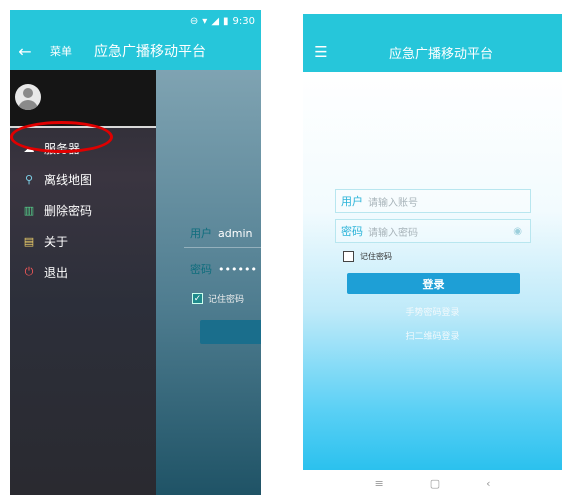 This screenshot has width=564, height=500. What do you see at coordinates (197, 298) in the screenshot?
I see `check-icon: ✓` at bounding box center [197, 298].